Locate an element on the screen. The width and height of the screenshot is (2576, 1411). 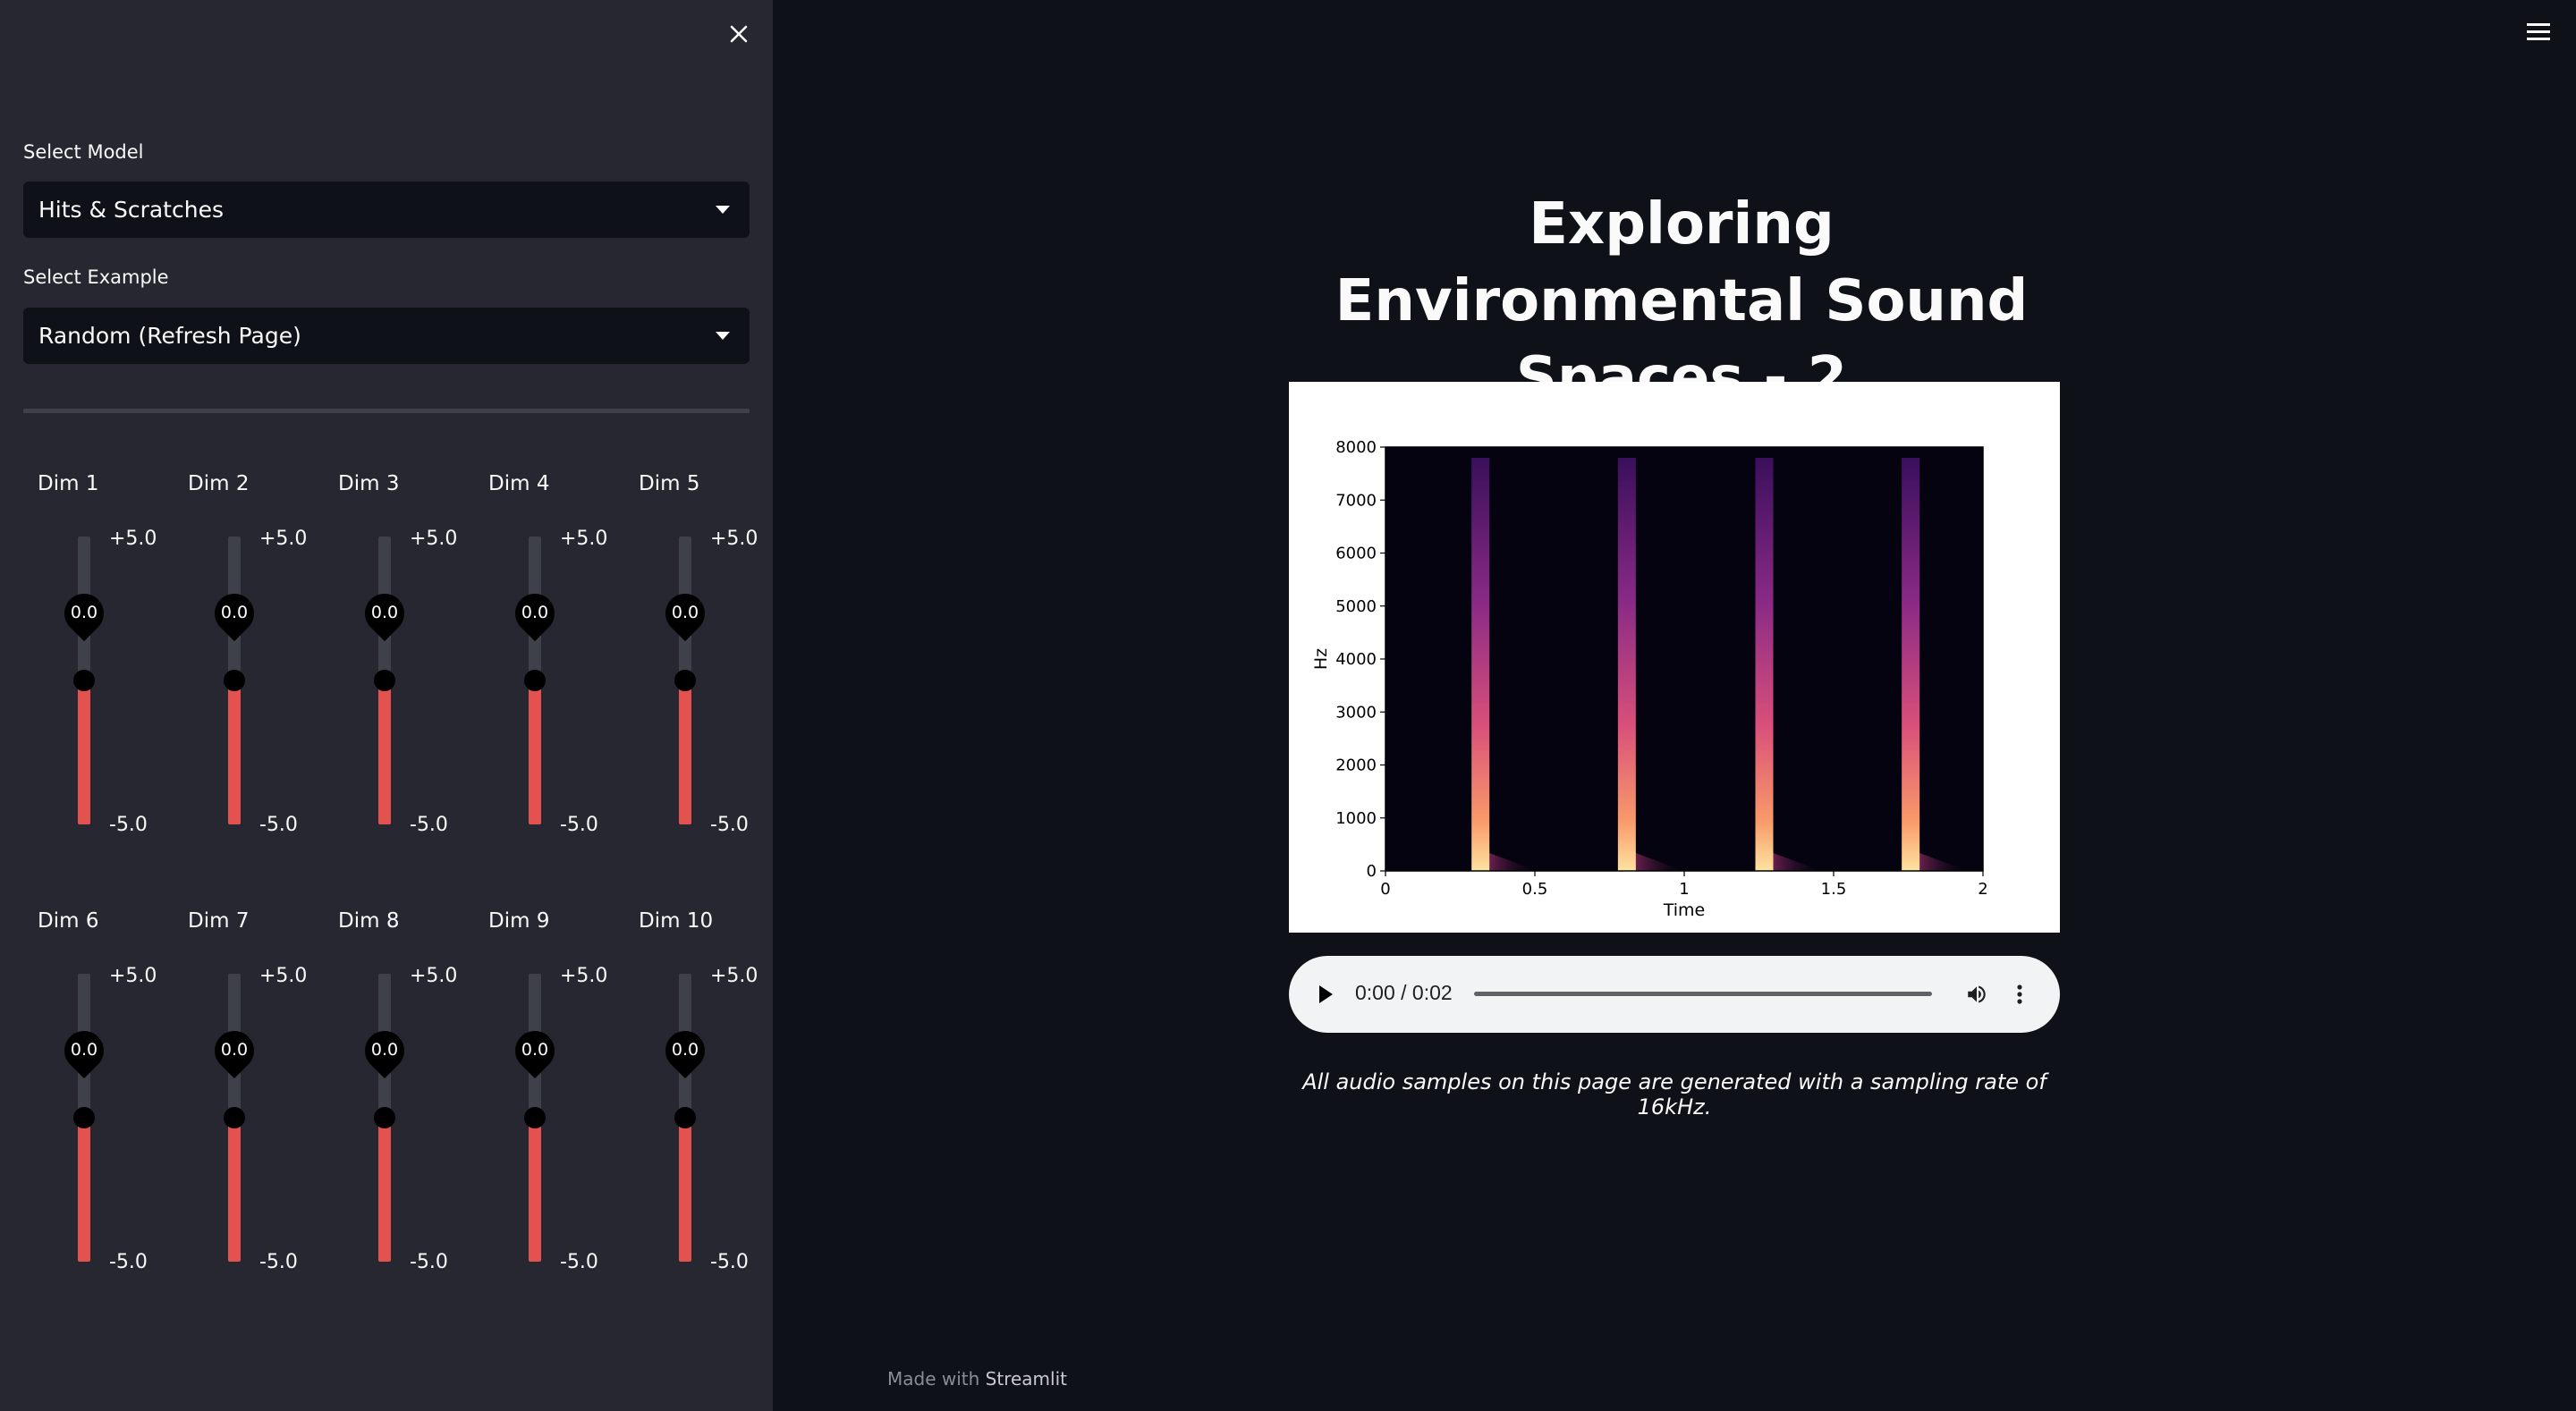
slider-dim-6: Dim 6 +5.0 -5.0 0.0 is located at coordinates (97, 1091).